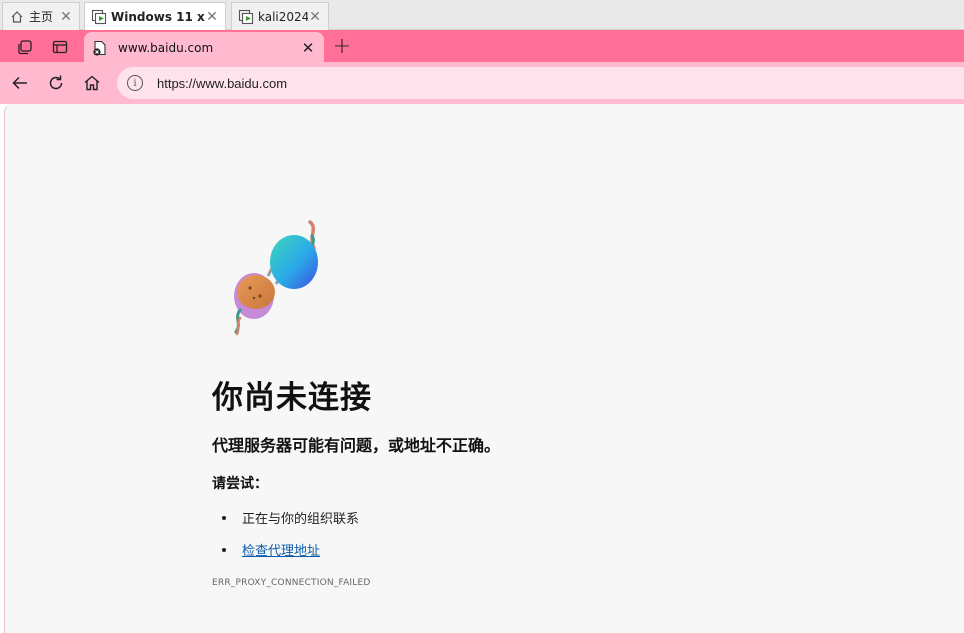 This screenshot has height=633, width=964. What do you see at coordinates (482, 47) in the screenshot?
I see `browser-tab-strip: www.baidu.com ✕ +` at bounding box center [482, 47].